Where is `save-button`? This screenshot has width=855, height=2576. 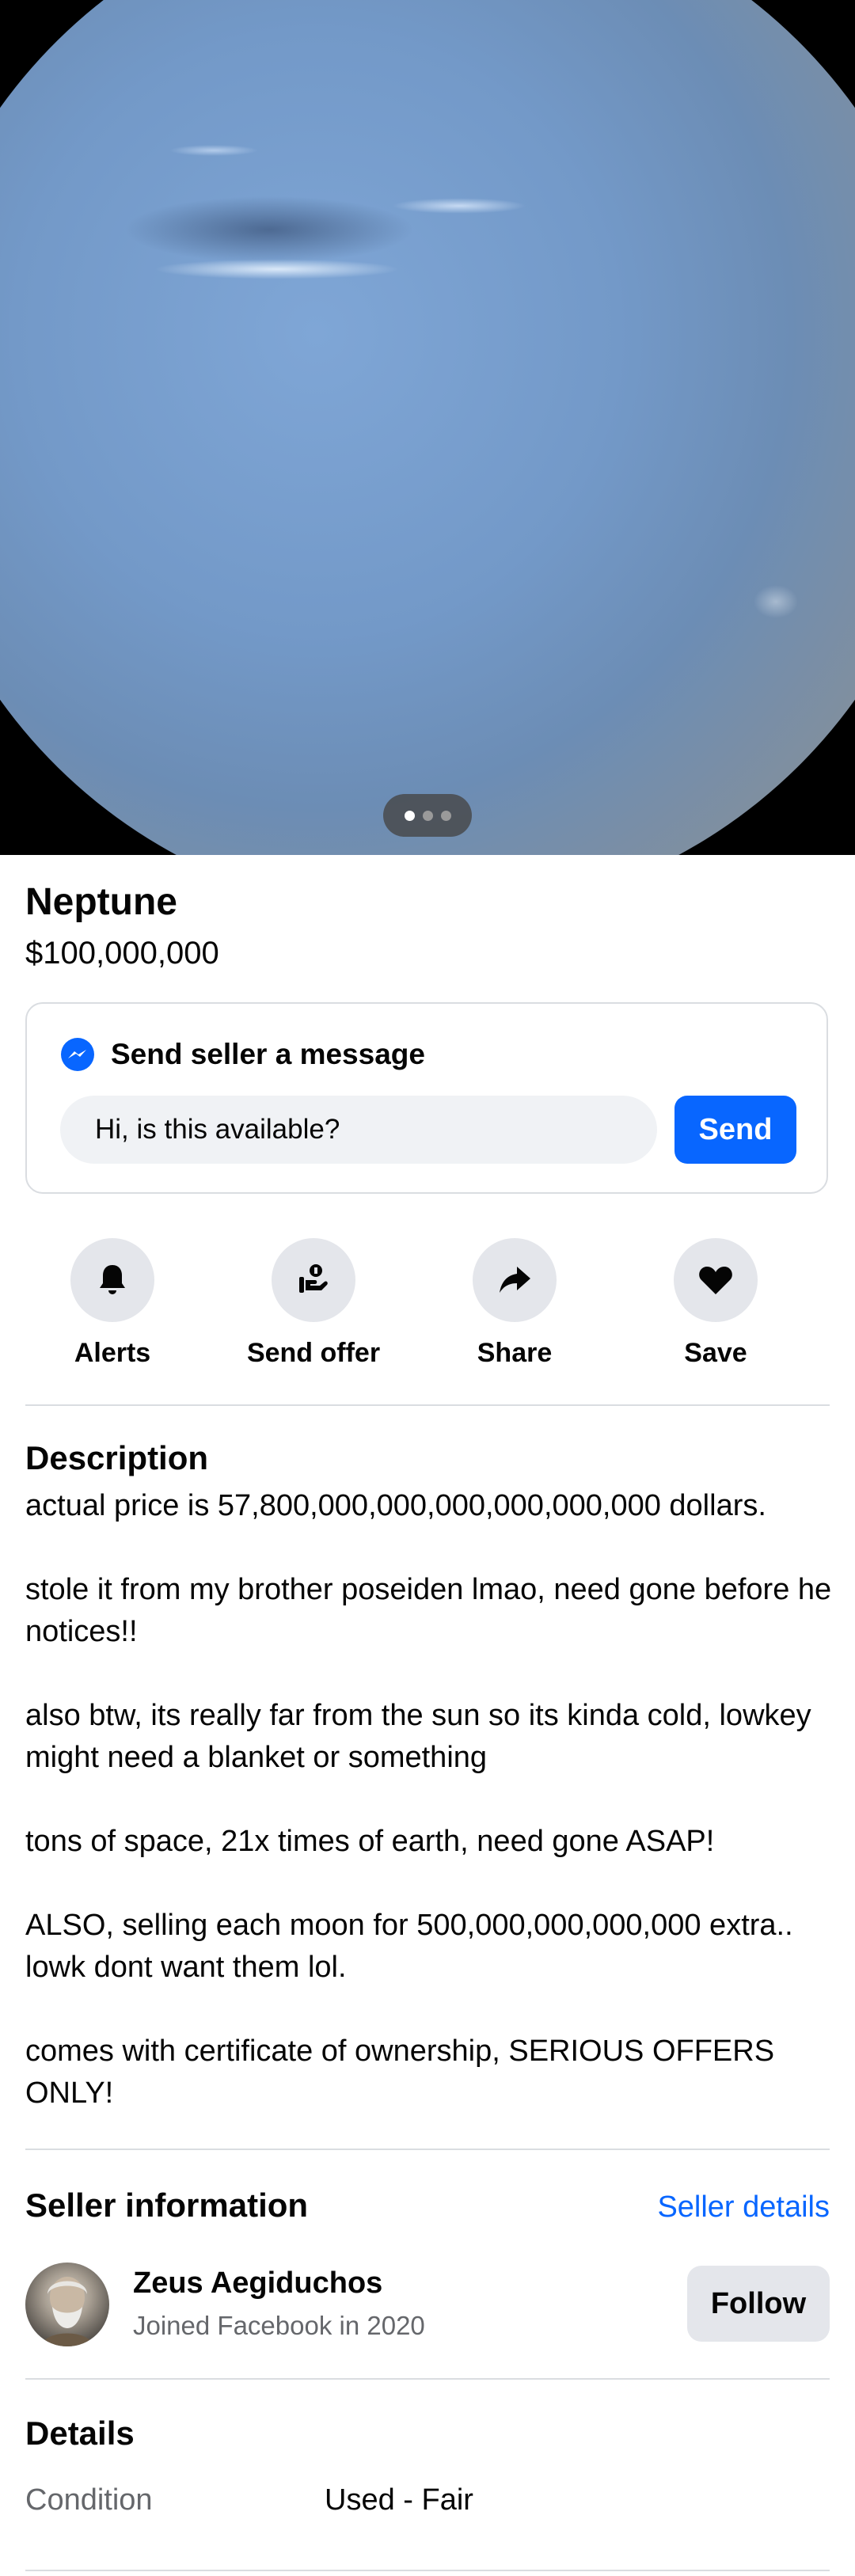
save-button is located at coordinates (716, 1280).